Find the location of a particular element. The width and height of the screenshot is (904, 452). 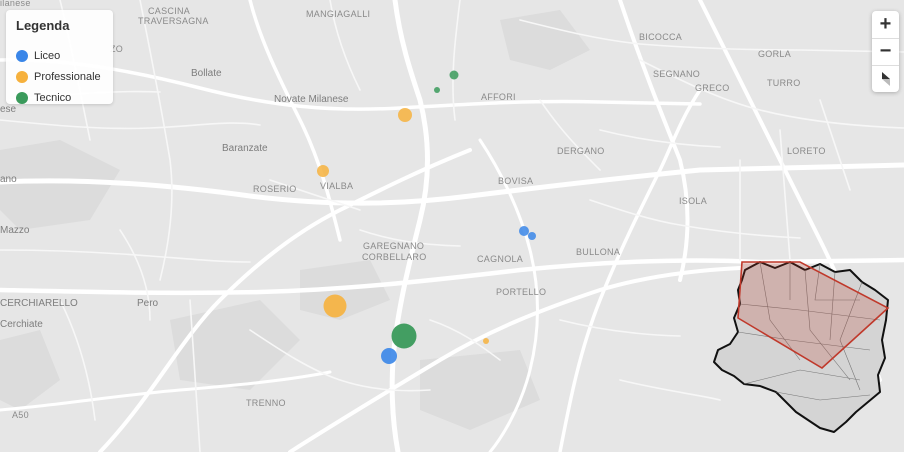

reset-north-button is located at coordinates (885, 78).